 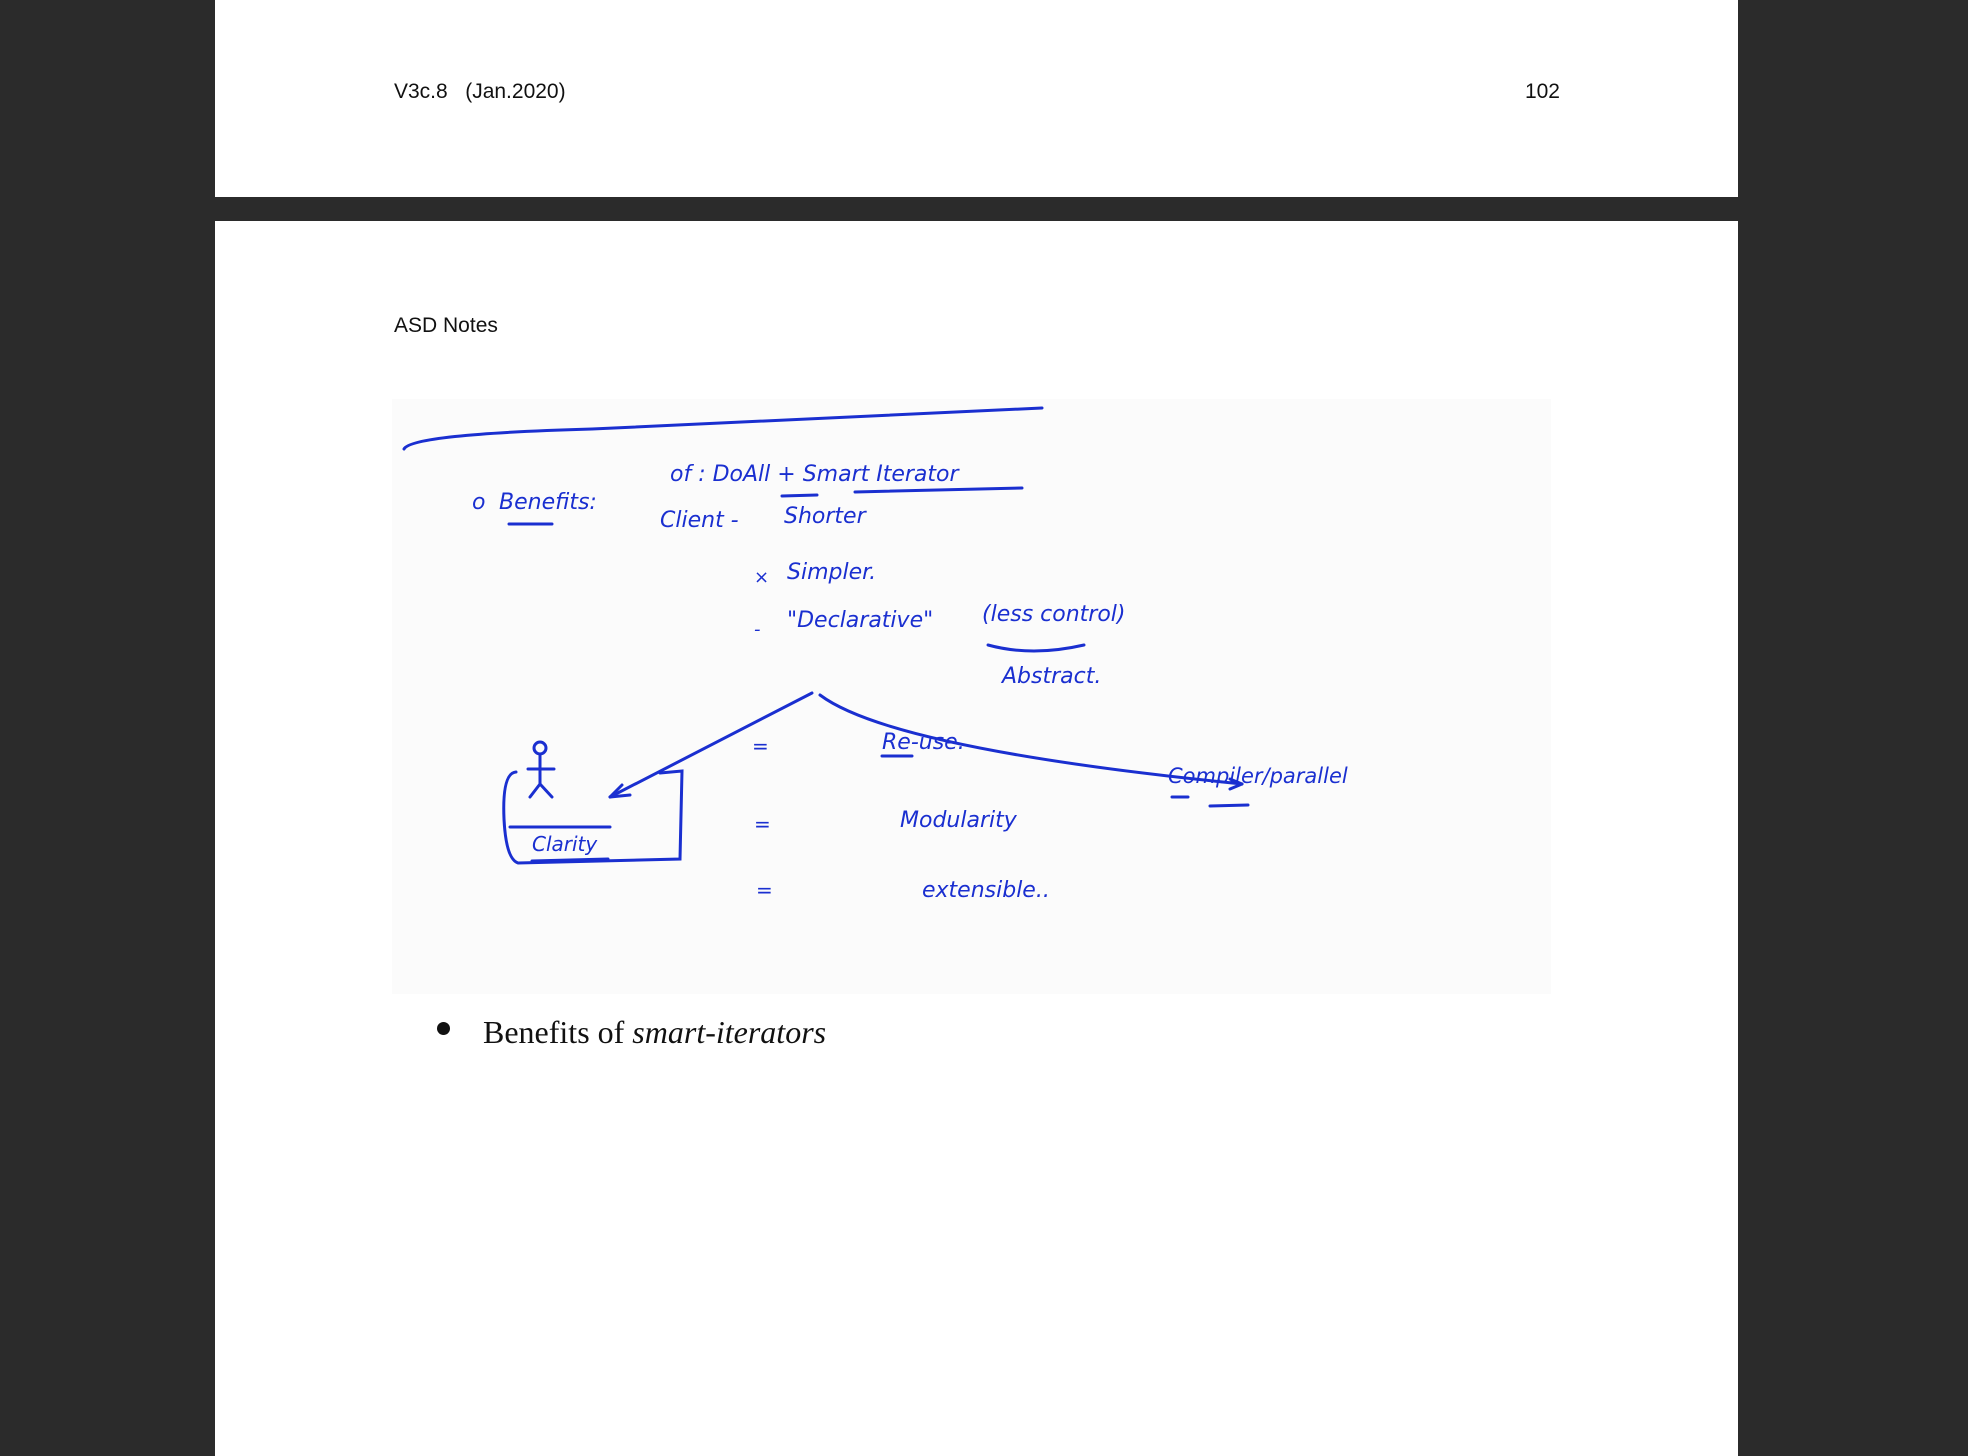 I want to click on declarative-label: "Declarative", so click(x=860, y=620).